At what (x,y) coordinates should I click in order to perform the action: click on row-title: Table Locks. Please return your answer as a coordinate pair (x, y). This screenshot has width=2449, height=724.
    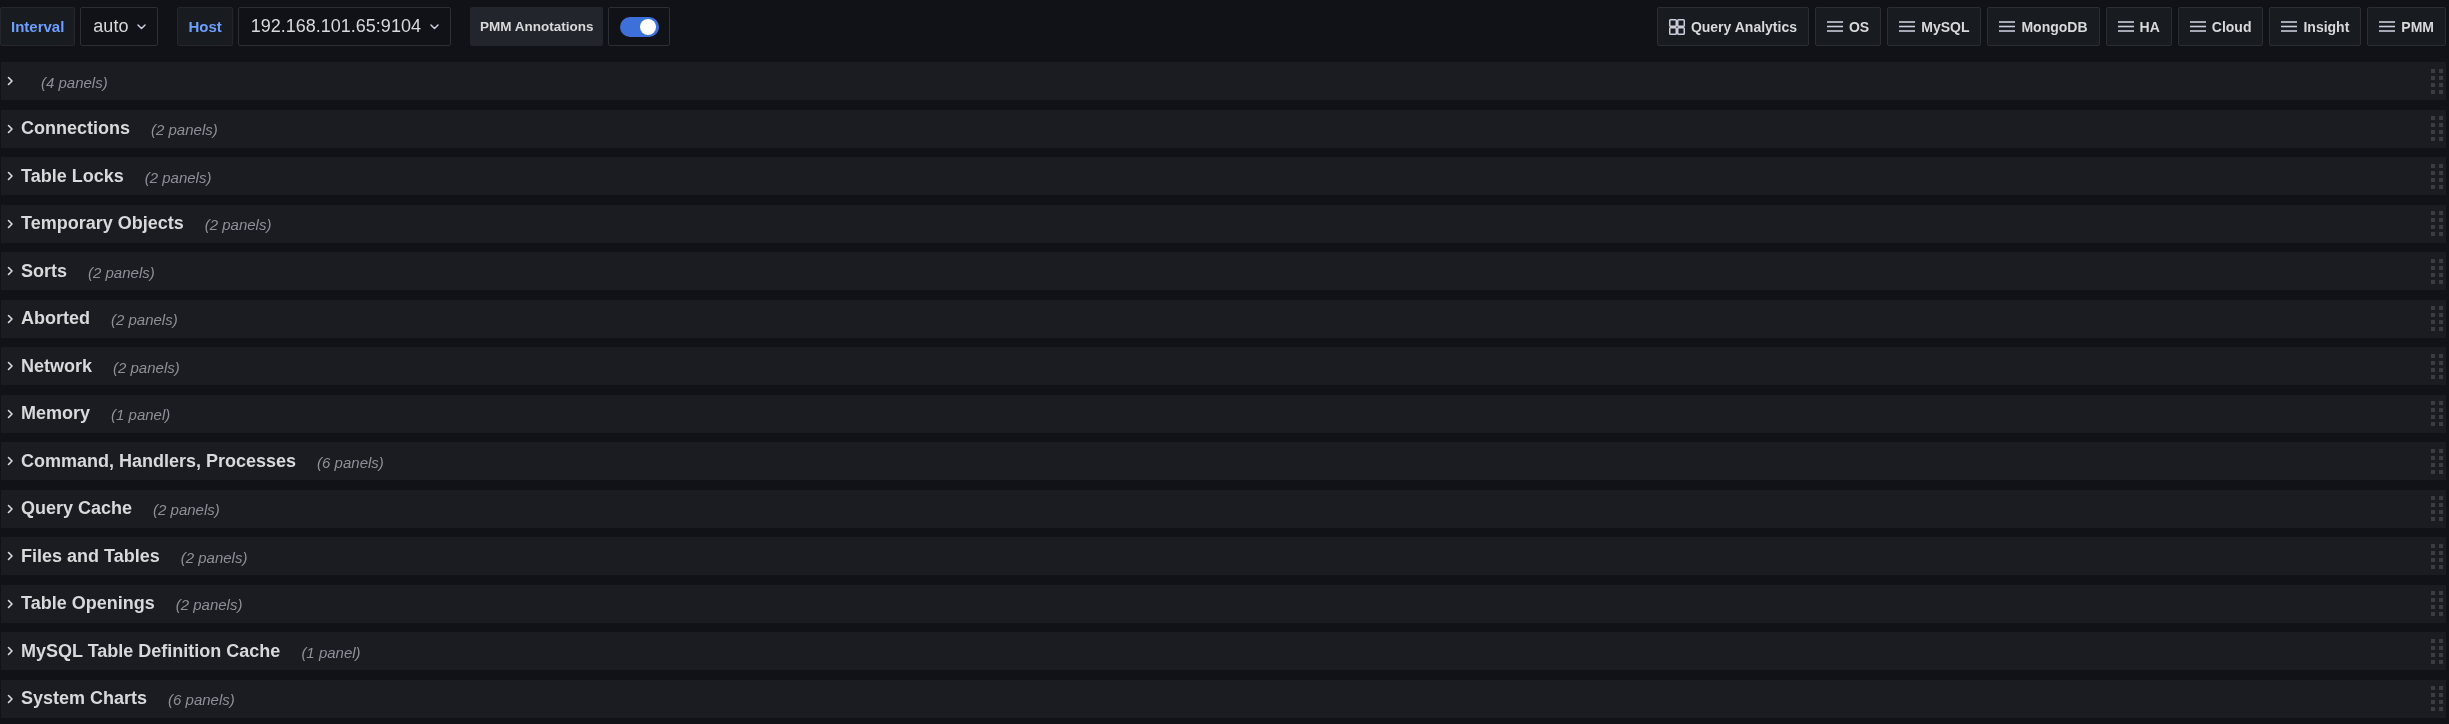
    Looking at the image, I should click on (72, 176).